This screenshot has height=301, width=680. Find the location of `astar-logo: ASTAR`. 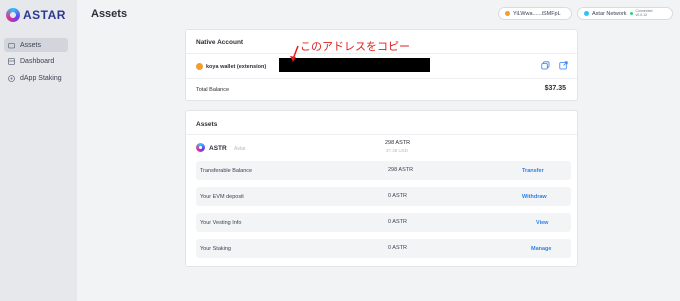

astar-logo: ASTAR is located at coordinates (36, 15).